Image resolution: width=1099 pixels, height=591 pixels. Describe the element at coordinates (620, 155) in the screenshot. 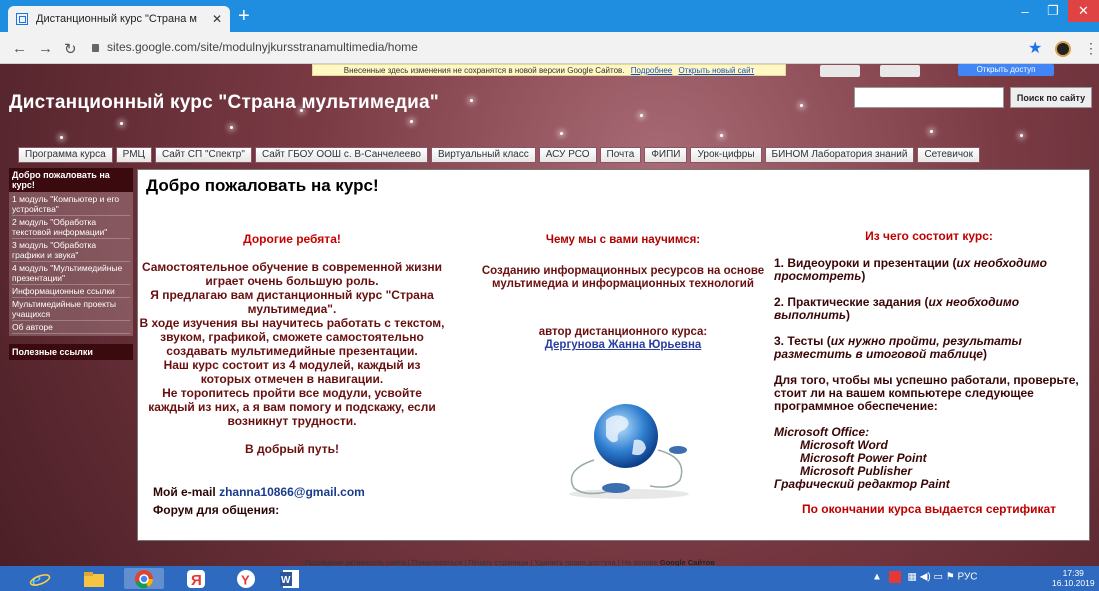

I see `nav-item: Почта` at that location.